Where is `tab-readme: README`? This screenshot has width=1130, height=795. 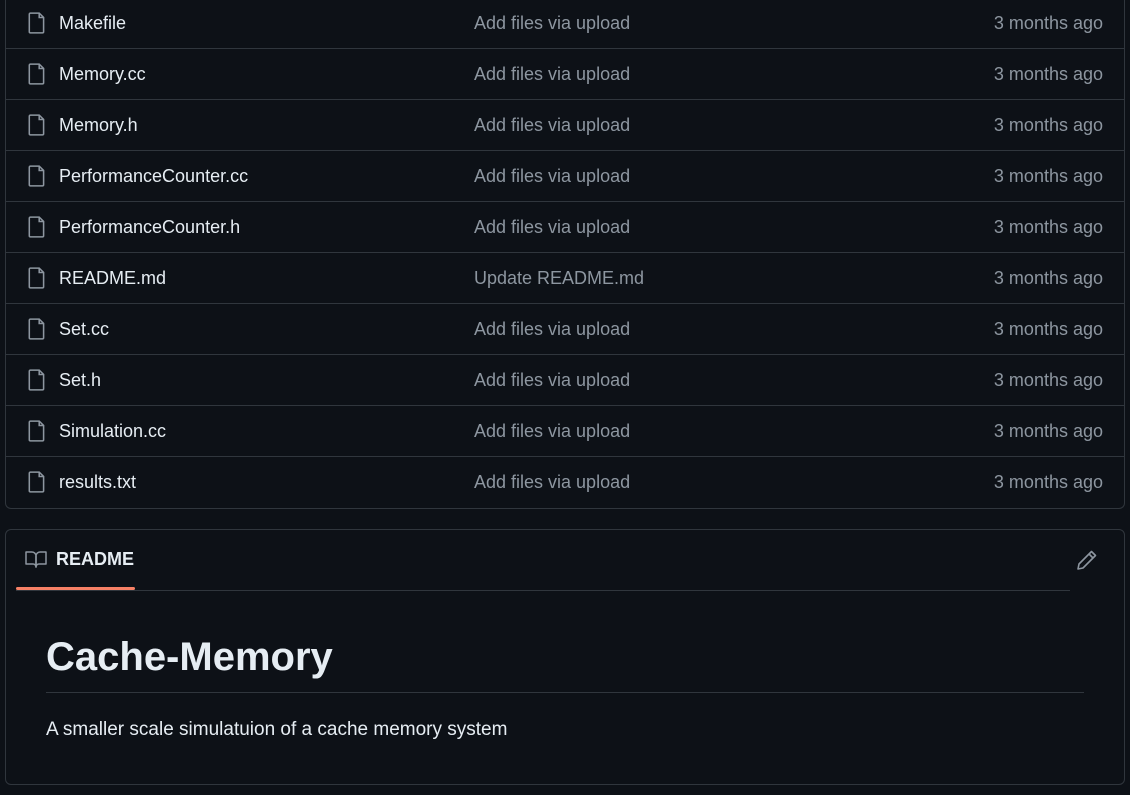
tab-readme: README is located at coordinates (75, 560).